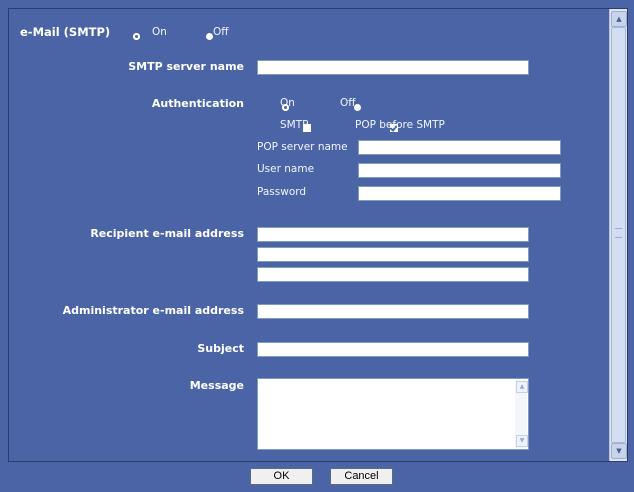 The image size is (634, 492). What do you see at coordinates (167, 233) in the screenshot?
I see `recipient-label: Recipient e-mail address` at bounding box center [167, 233].